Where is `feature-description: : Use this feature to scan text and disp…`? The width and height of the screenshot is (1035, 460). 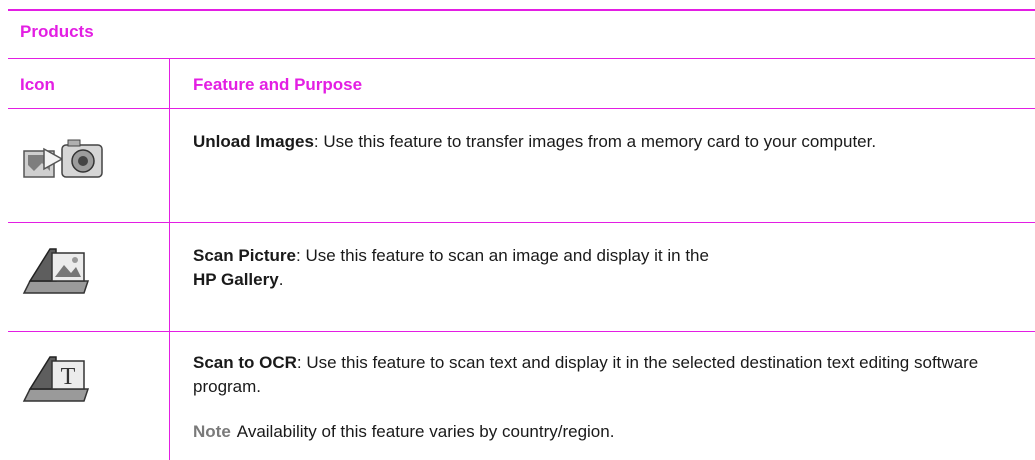 feature-description: : Use this feature to scan text and disp… is located at coordinates (586, 374).